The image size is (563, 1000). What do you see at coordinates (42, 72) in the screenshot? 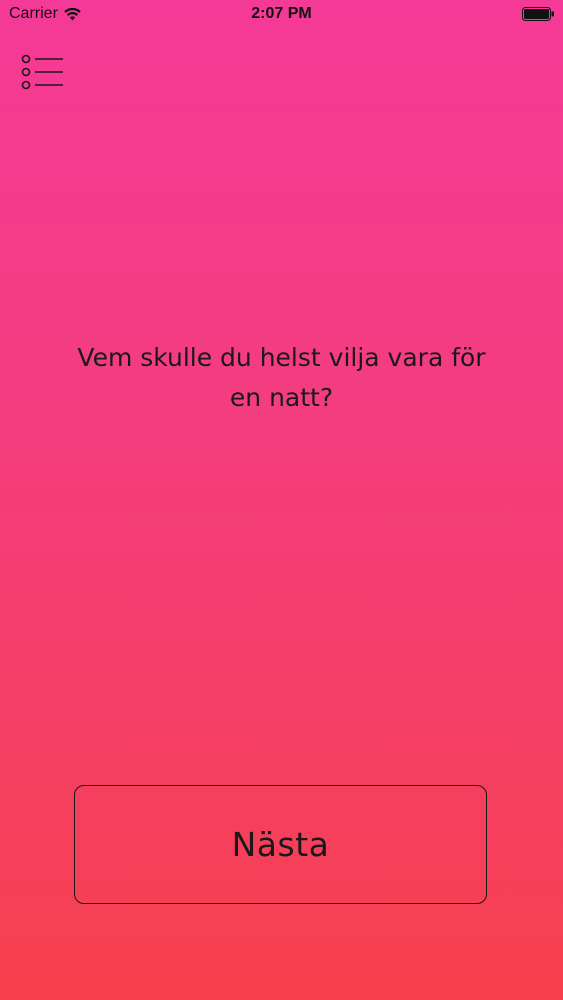
I see `list-menu-icon` at bounding box center [42, 72].